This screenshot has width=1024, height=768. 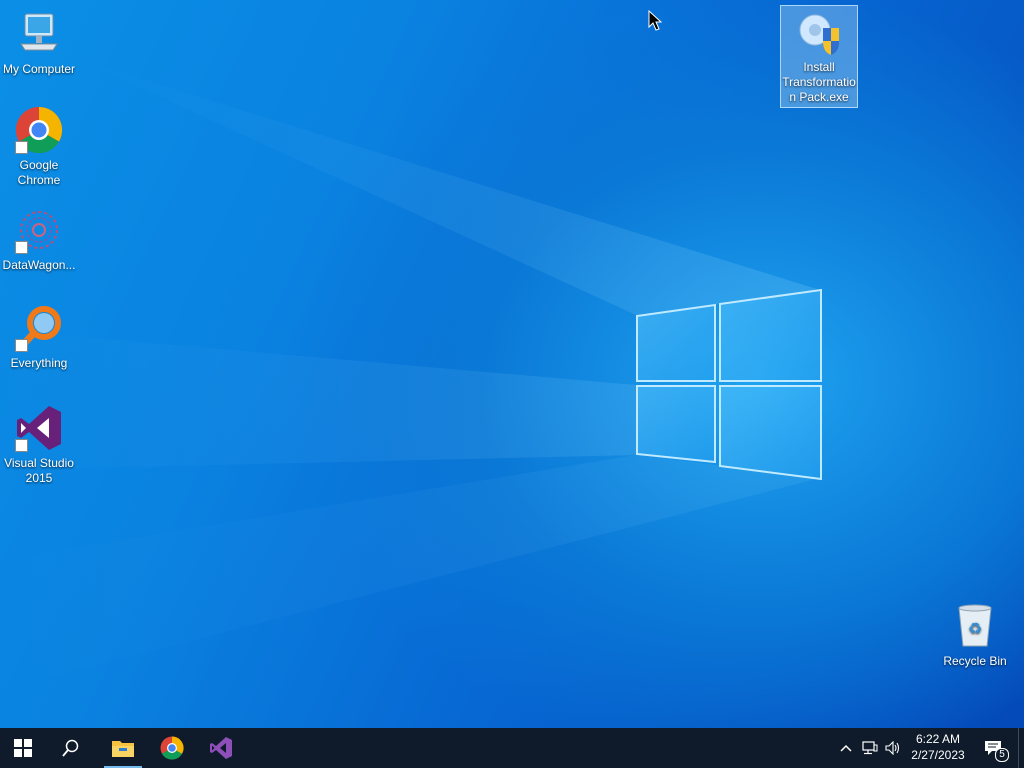 I want to click on taskbar-file-explorer, so click(x=123, y=748).